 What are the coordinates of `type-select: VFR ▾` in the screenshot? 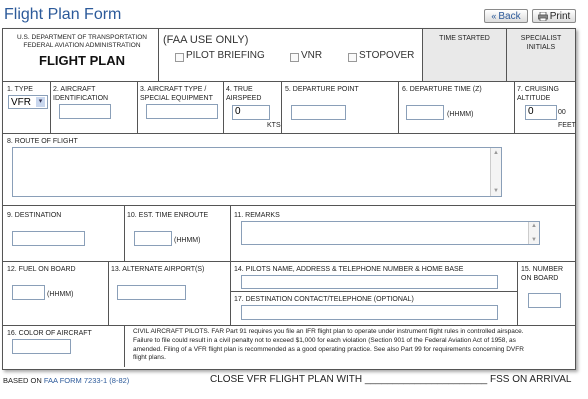 It's located at (28, 102).